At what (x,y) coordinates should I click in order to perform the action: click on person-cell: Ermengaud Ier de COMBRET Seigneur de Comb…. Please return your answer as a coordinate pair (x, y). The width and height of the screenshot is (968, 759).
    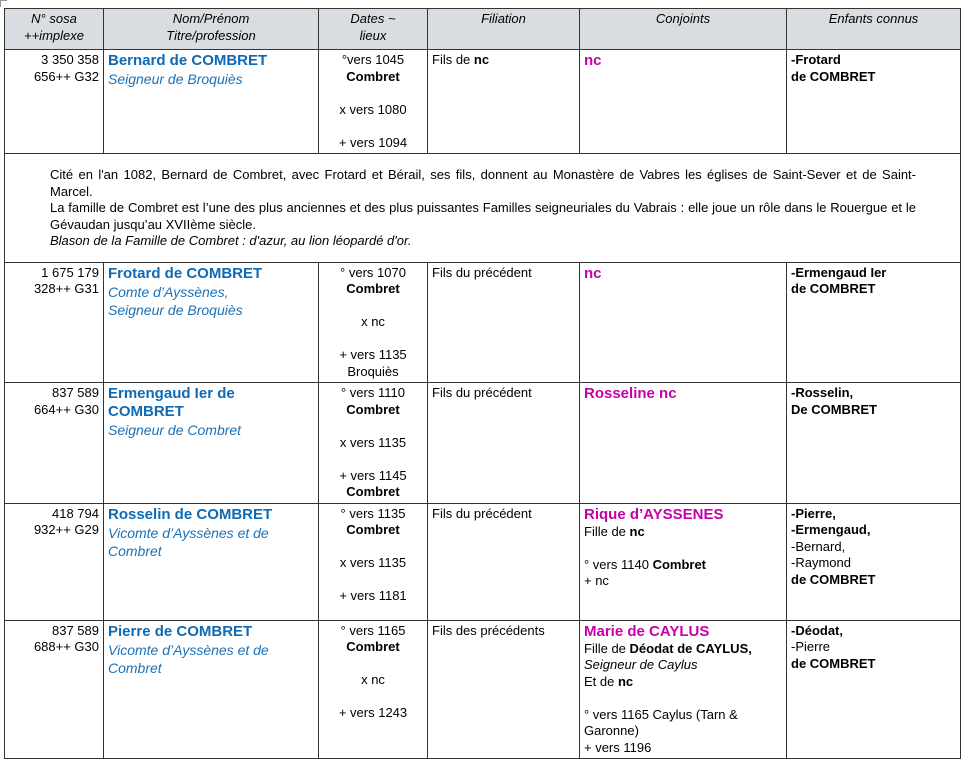
    Looking at the image, I should click on (211, 443).